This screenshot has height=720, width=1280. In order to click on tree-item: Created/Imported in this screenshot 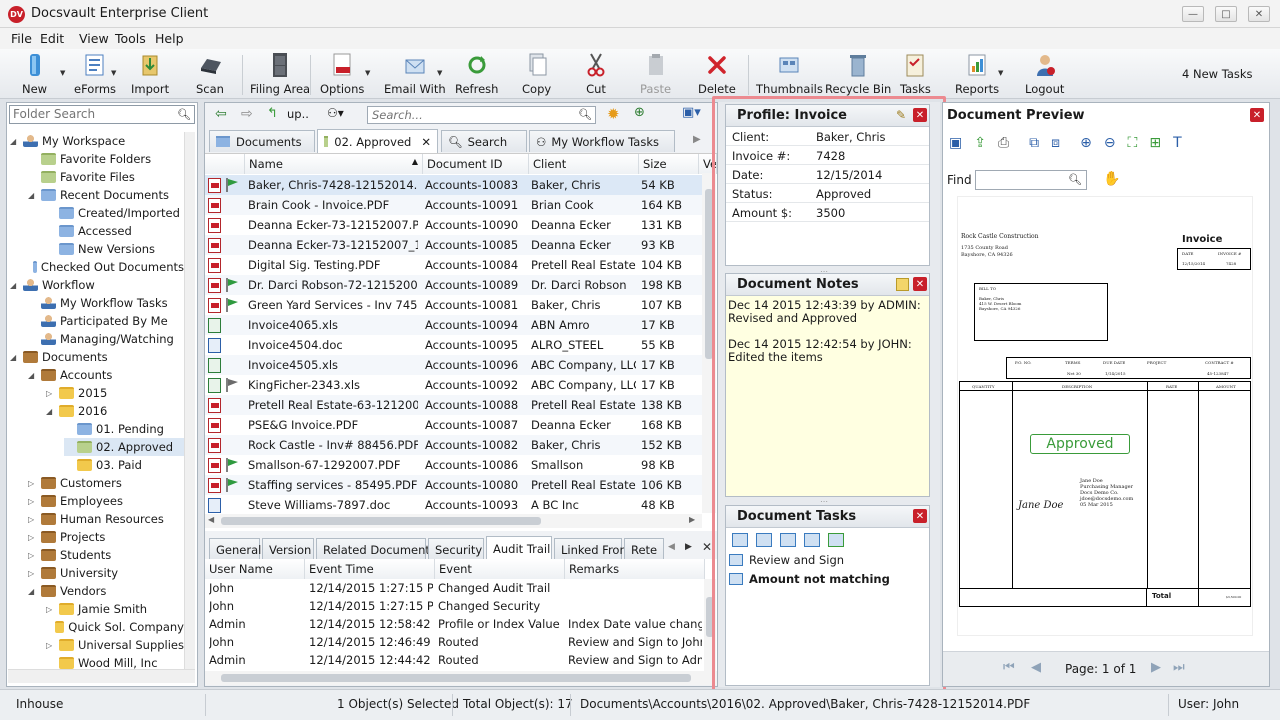, I will do `click(115, 213)`.